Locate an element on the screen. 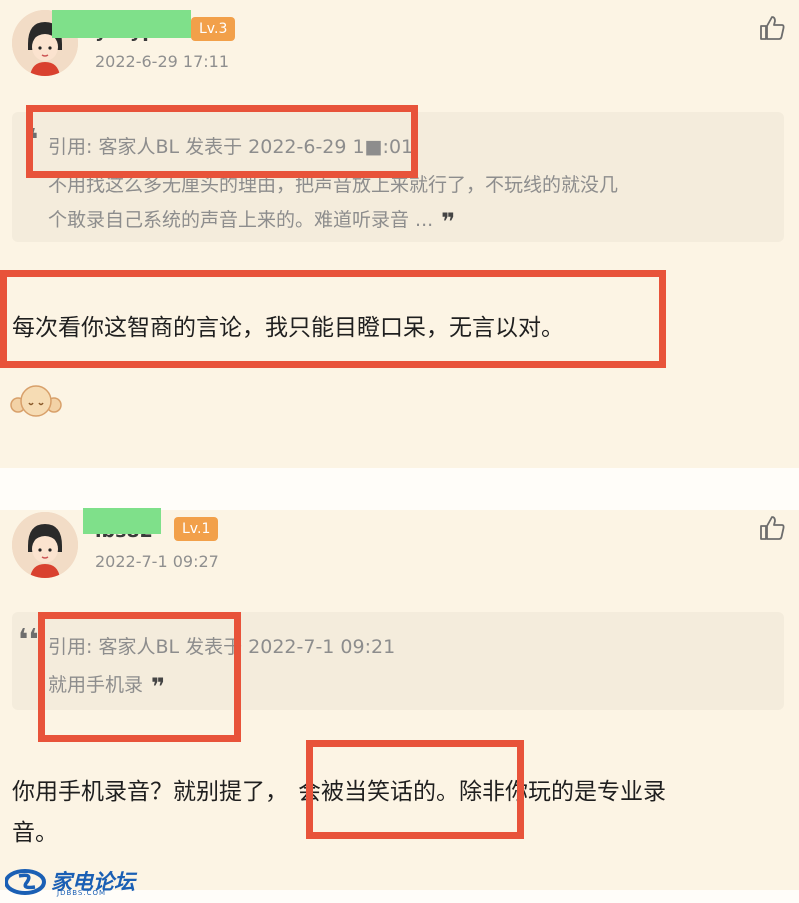 This screenshot has height=903, width=799. post-time: 2022-6-29 17:11 is located at coordinates (162, 61).